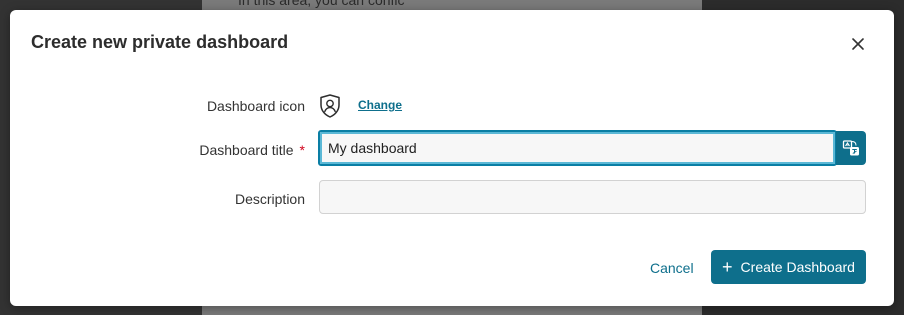  What do you see at coordinates (160, 42) in the screenshot?
I see `dialog-title: Create new private dashboard` at bounding box center [160, 42].